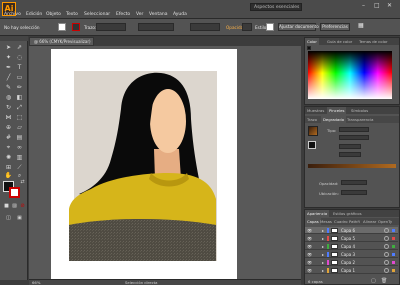  Describe the element at coordinates (385, 221) in the screenshot. I see `tab-opentype: OpenTy` at that location.